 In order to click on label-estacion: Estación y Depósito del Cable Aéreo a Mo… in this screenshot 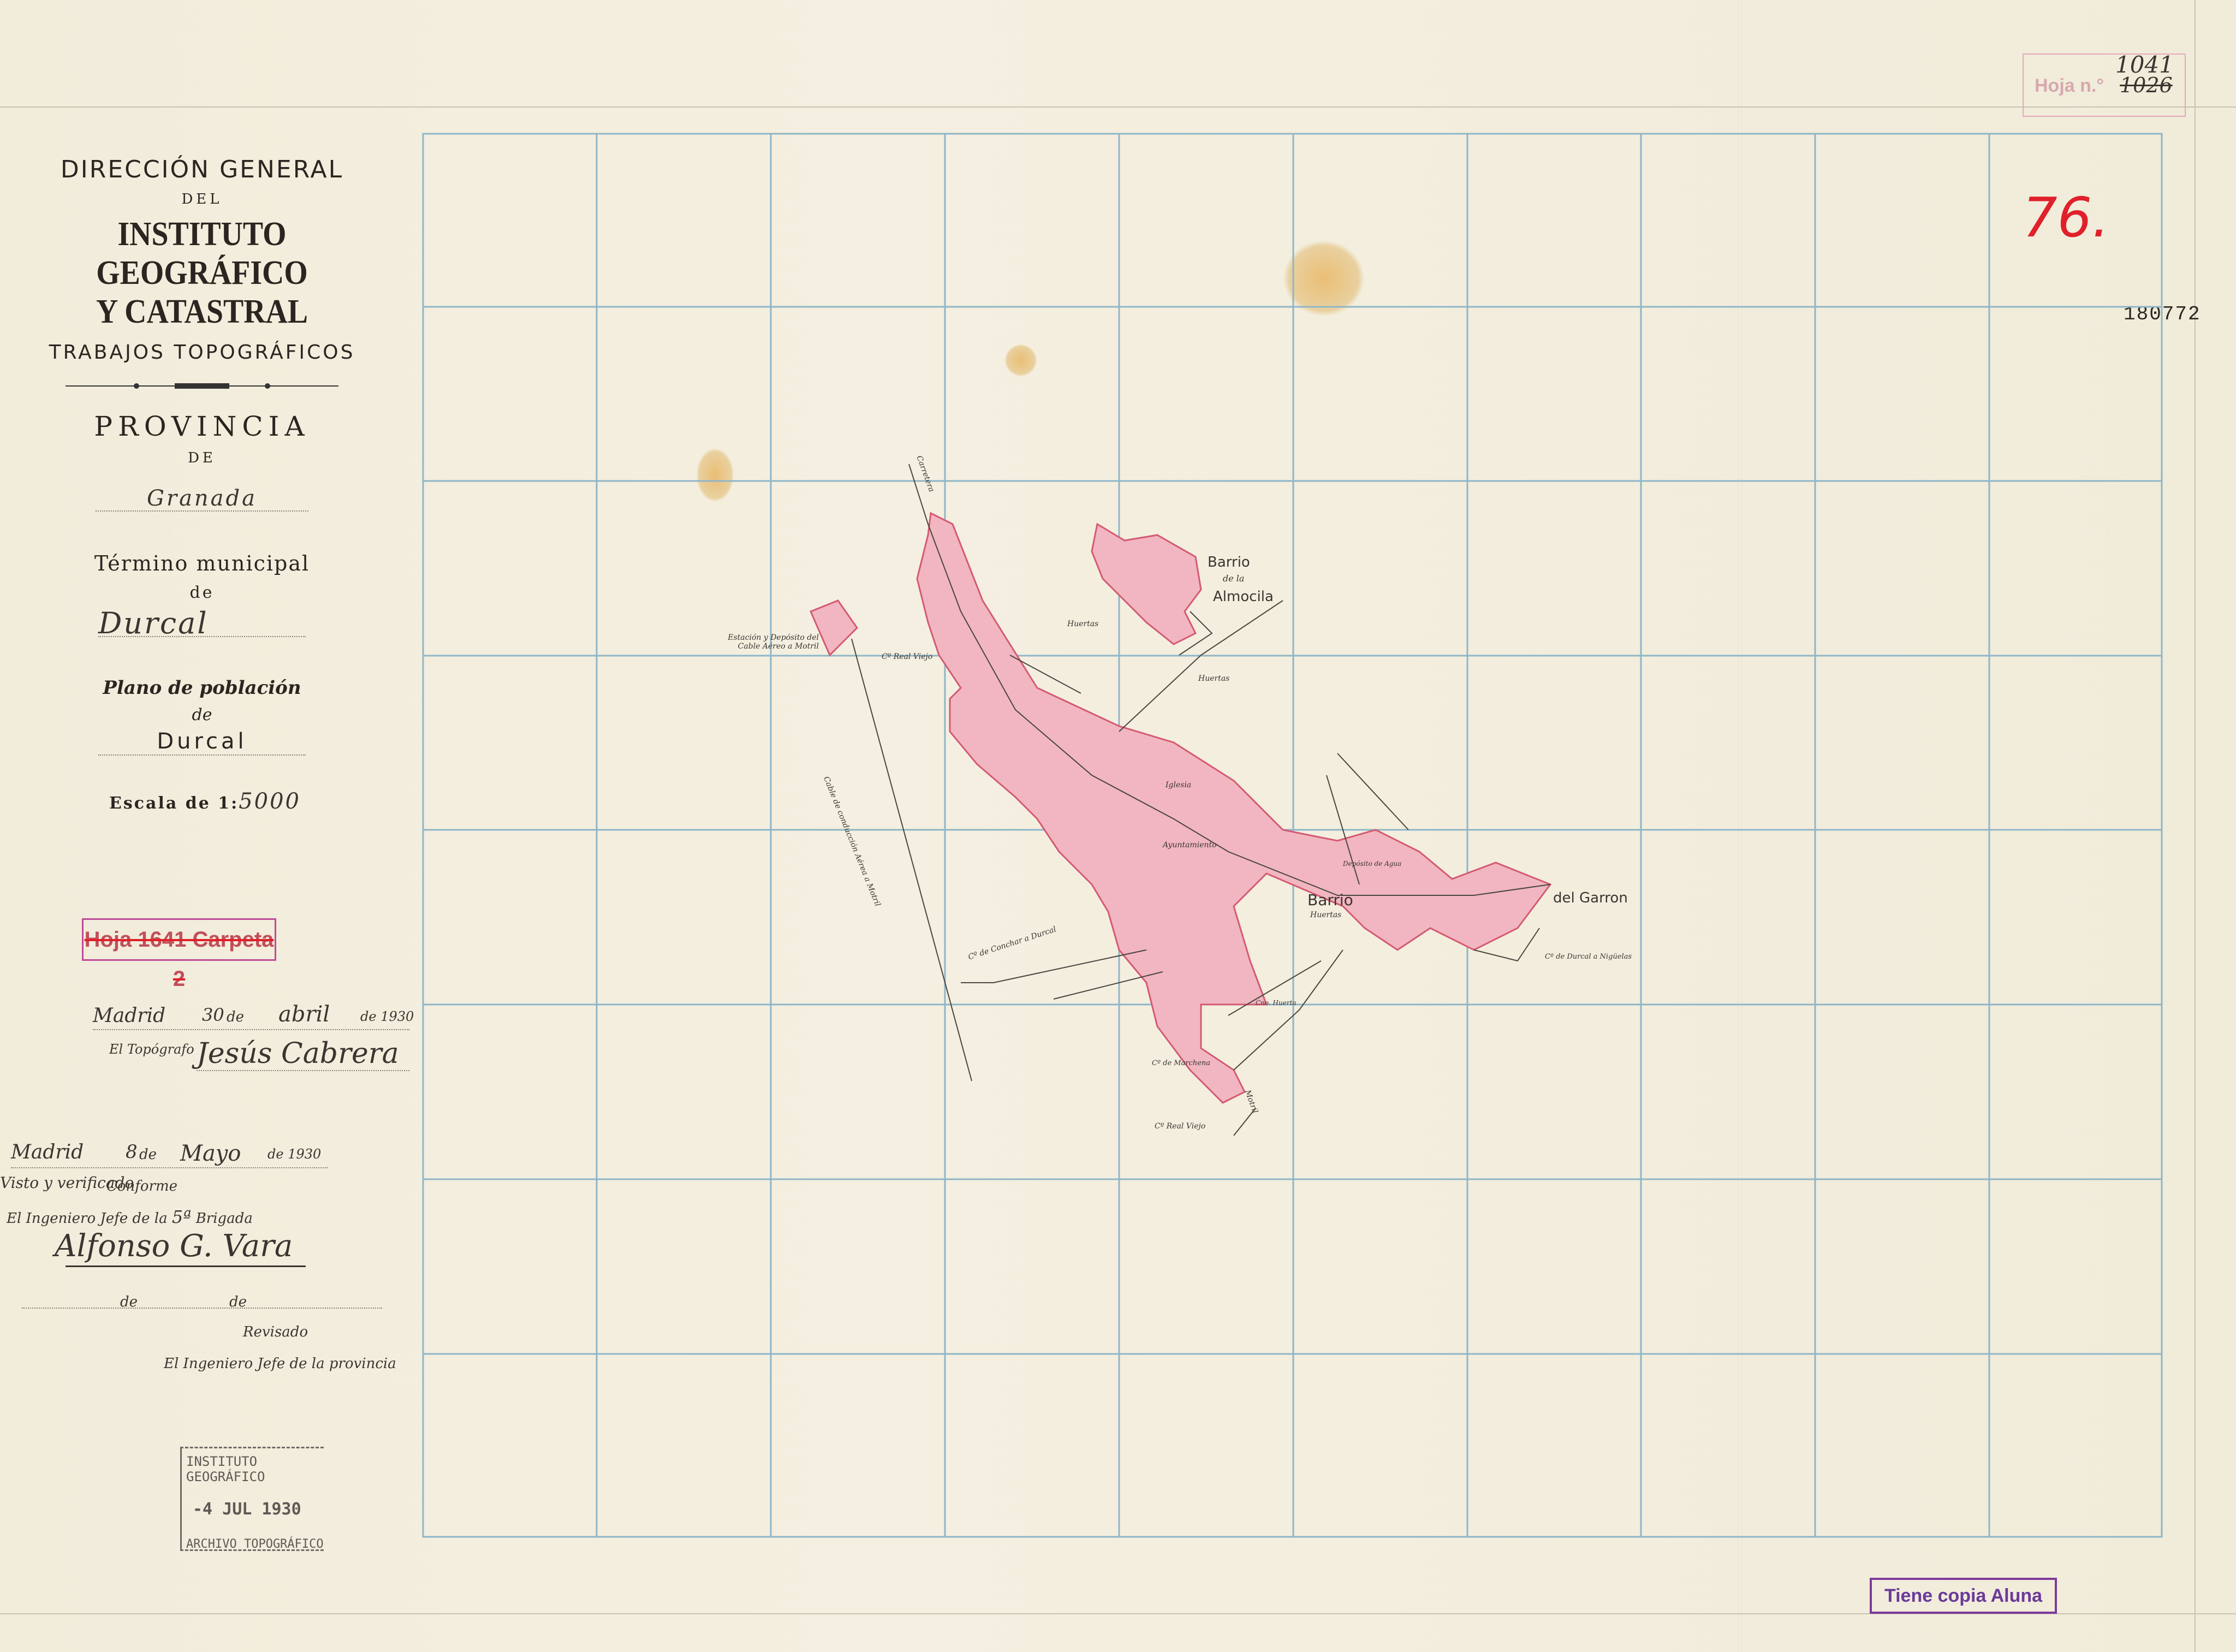, I will do `click(773, 642)`.